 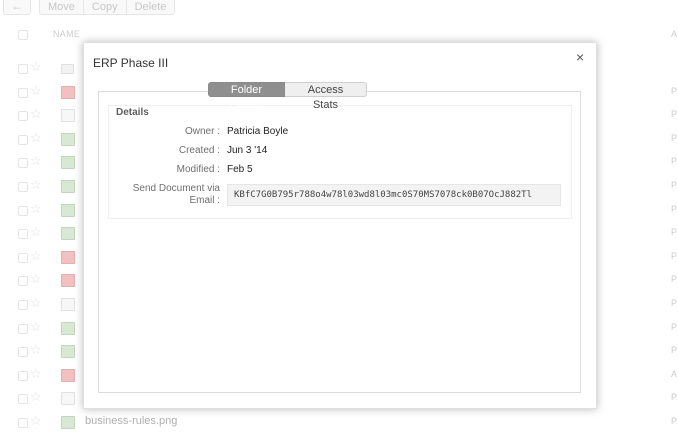 I want to click on created-label: Created :, so click(x=199, y=150).